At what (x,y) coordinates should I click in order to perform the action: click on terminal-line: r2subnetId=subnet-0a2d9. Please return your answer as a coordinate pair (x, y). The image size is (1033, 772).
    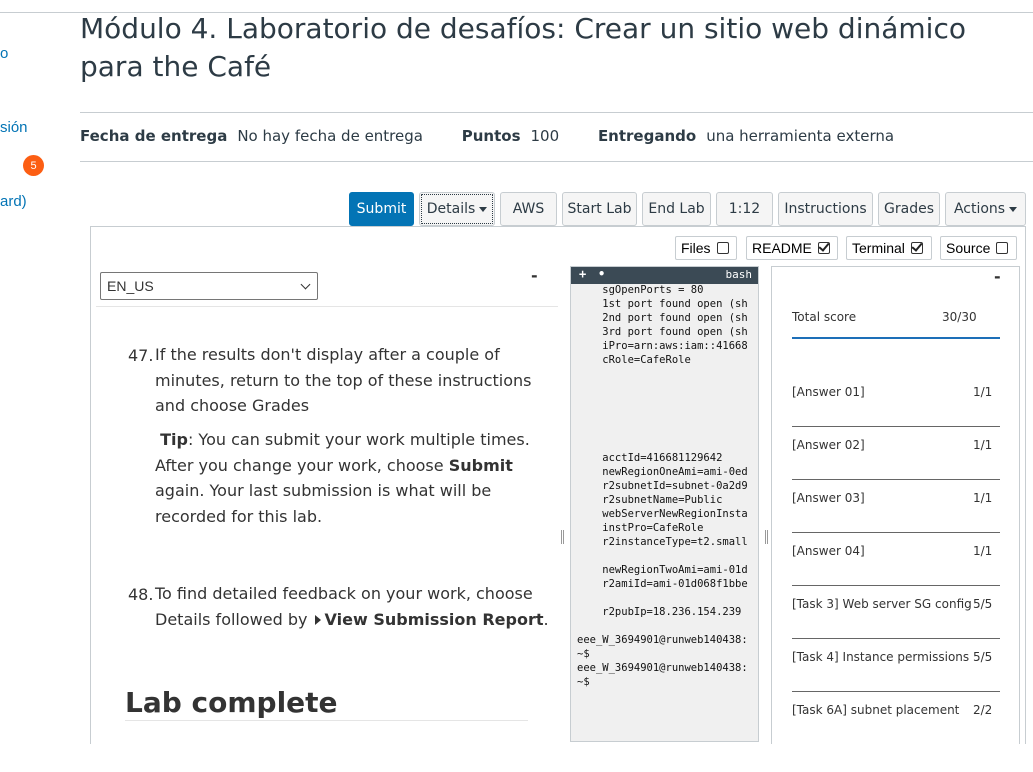
    Looking at the image, I should click on (662, 486).